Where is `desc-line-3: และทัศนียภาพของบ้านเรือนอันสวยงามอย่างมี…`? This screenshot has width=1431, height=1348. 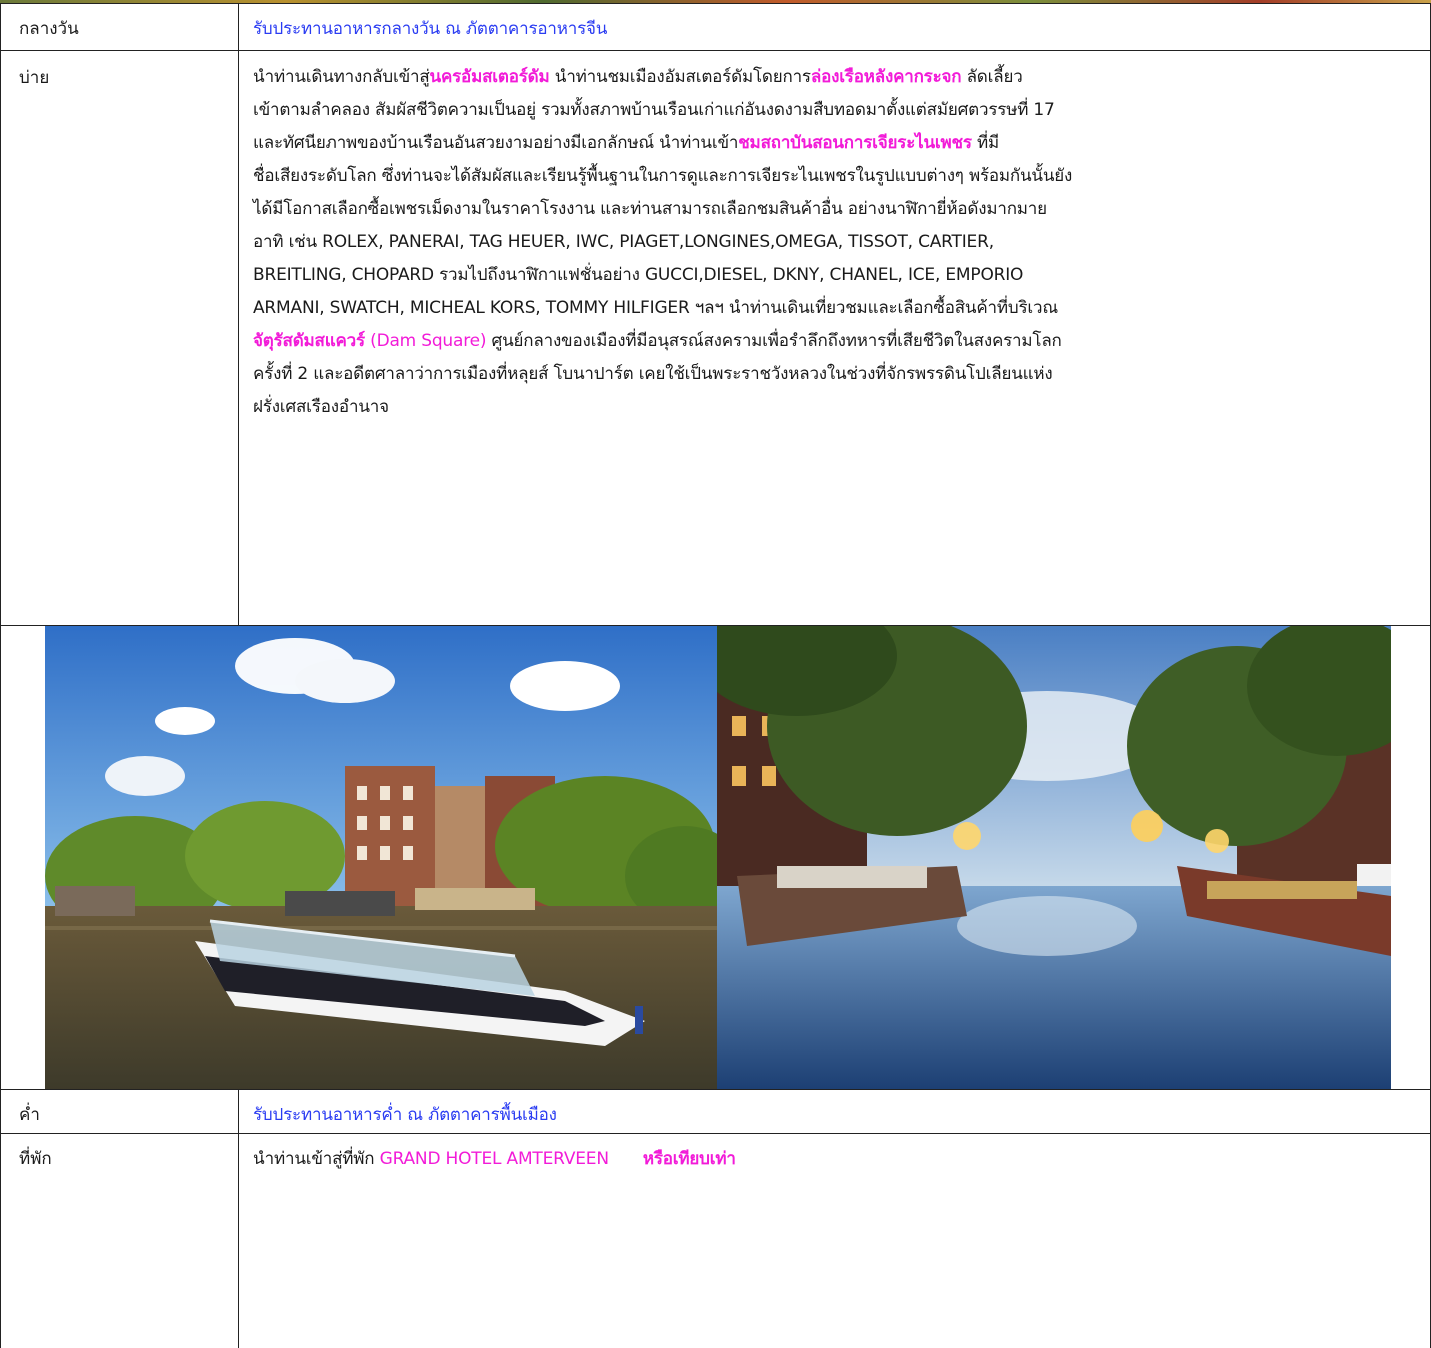 desc-line-3: และทัศนียภาพของบ้านเรือนอันสวยงามอย่างมี… is located at coordinates (835, 143).